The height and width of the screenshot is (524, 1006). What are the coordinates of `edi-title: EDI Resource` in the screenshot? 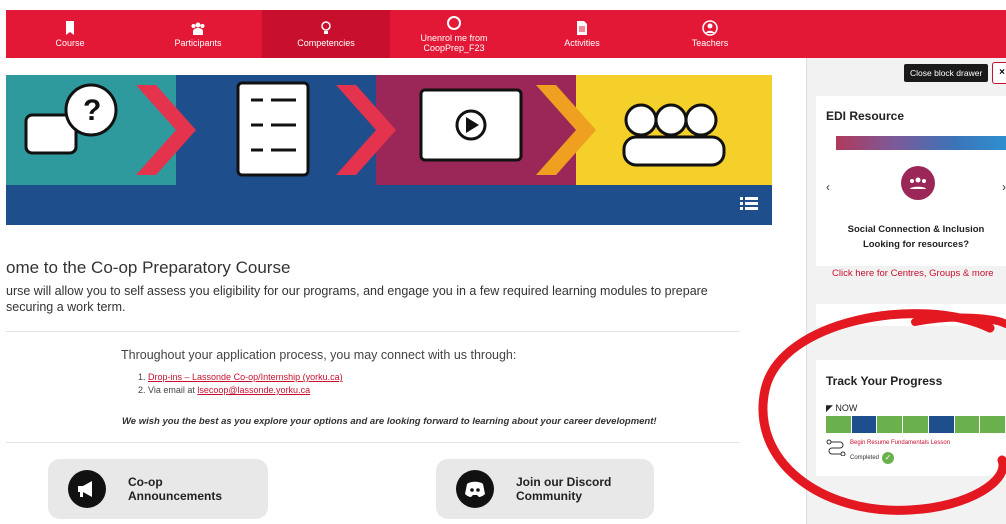 It's located at (865, 116).